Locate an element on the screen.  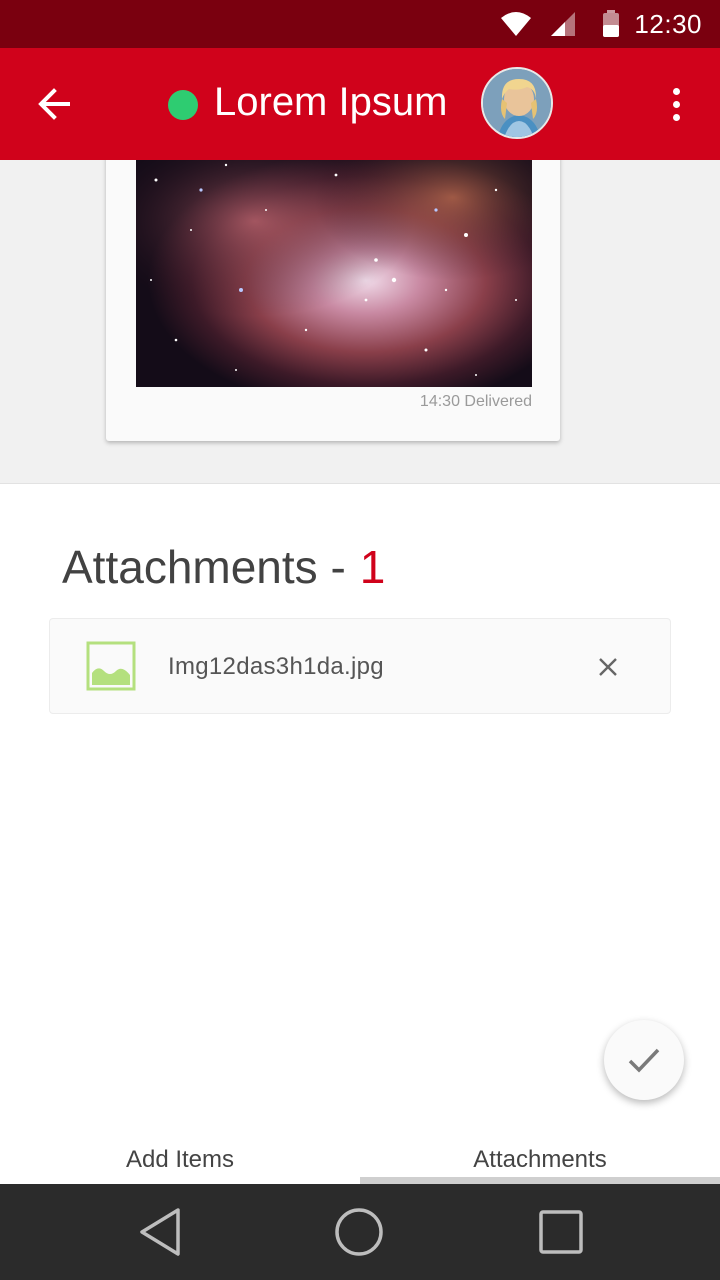
more-vertical-icon is located at coordinates (676, 91).